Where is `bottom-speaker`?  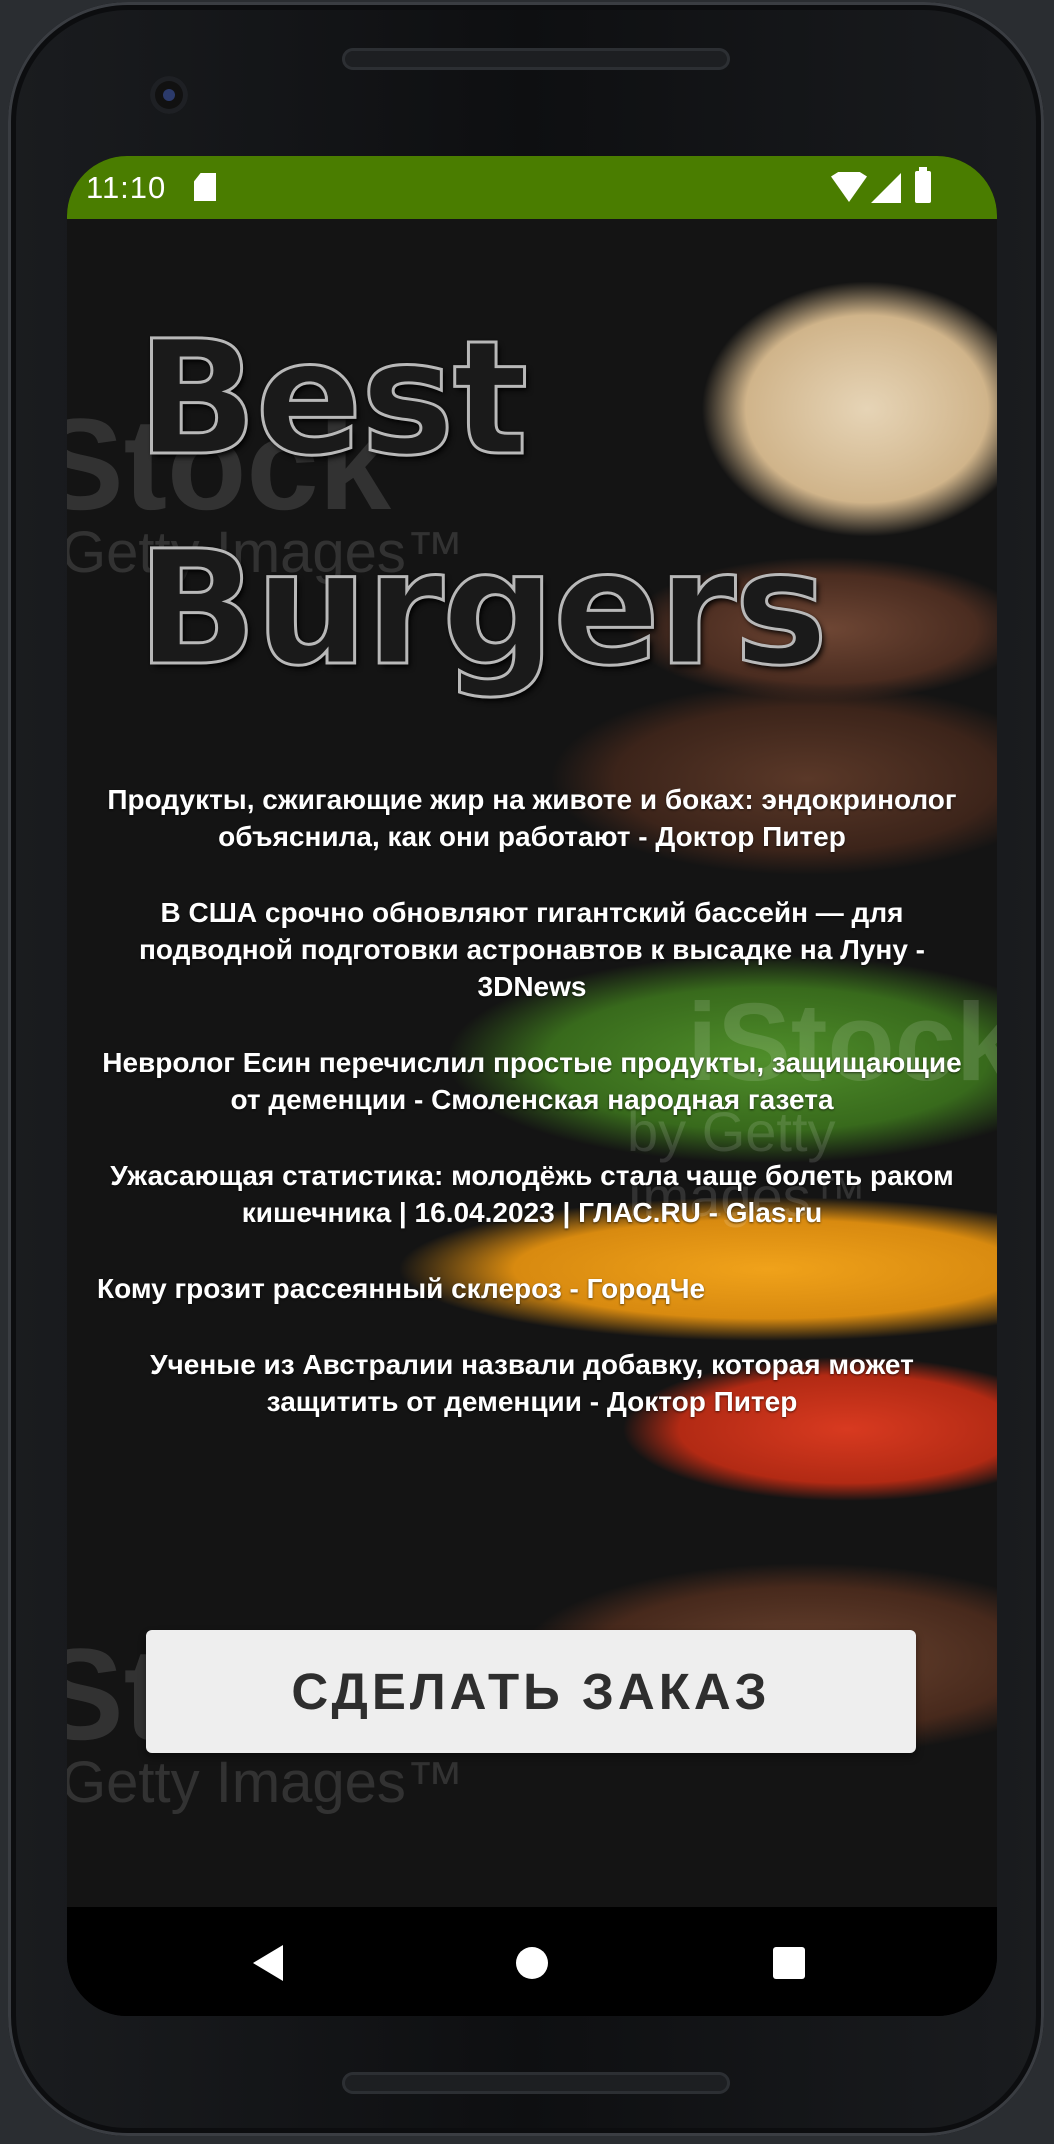
bottom-speaker is located at coordinates (536, 2083).